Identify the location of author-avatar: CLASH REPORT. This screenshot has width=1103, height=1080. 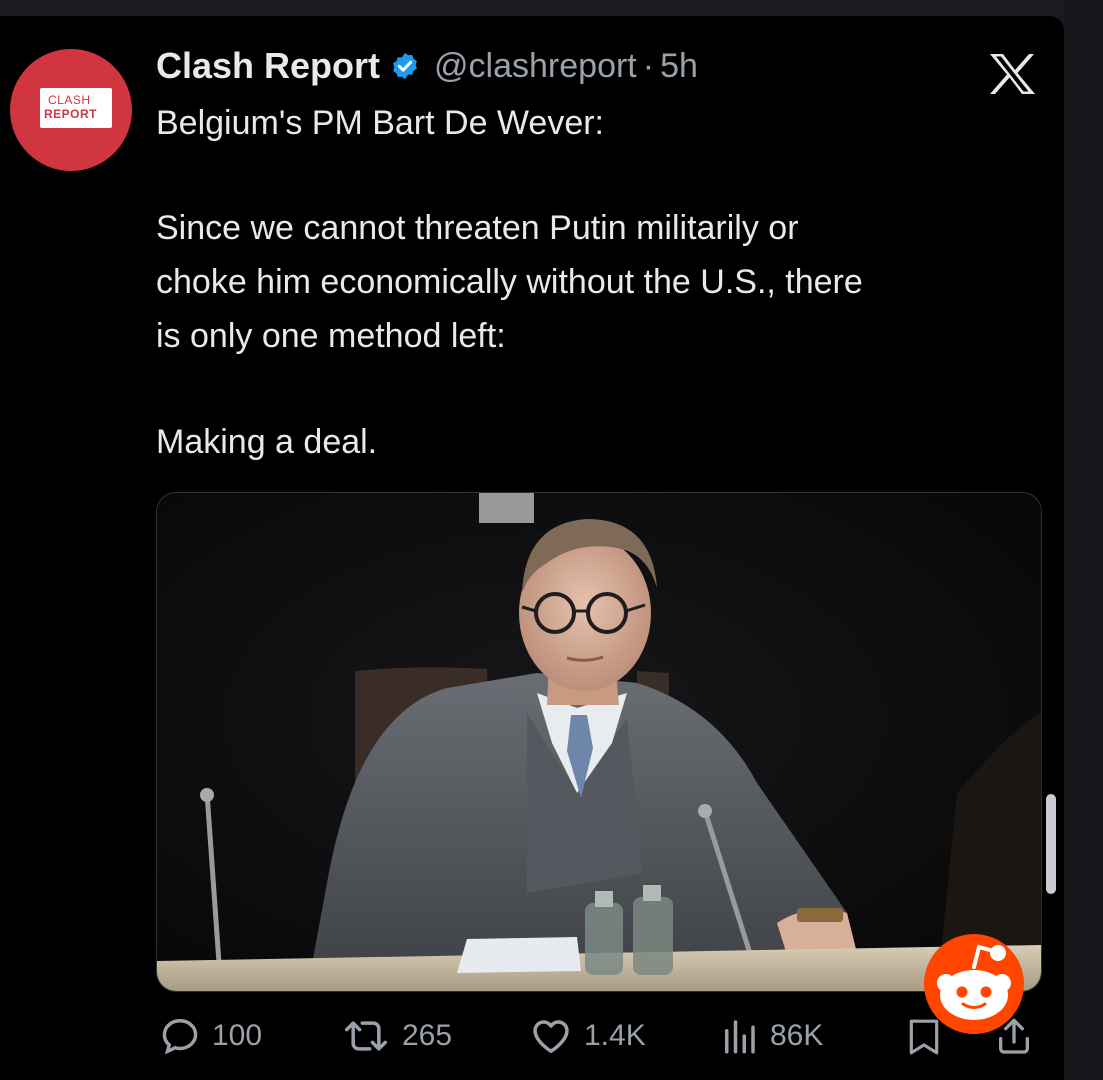
(71, 110).